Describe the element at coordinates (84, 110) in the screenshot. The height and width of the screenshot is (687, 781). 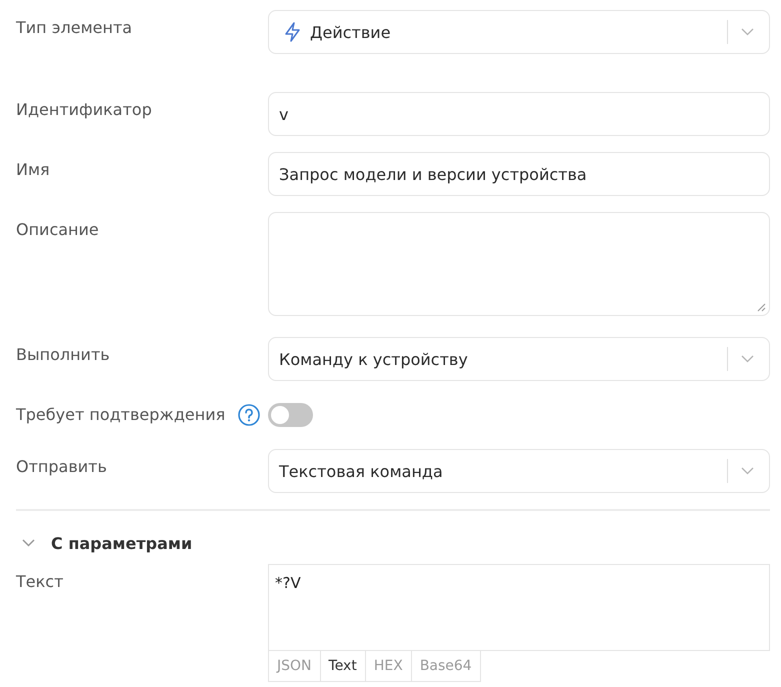
I see `field-label: Идентификатор` at that location.